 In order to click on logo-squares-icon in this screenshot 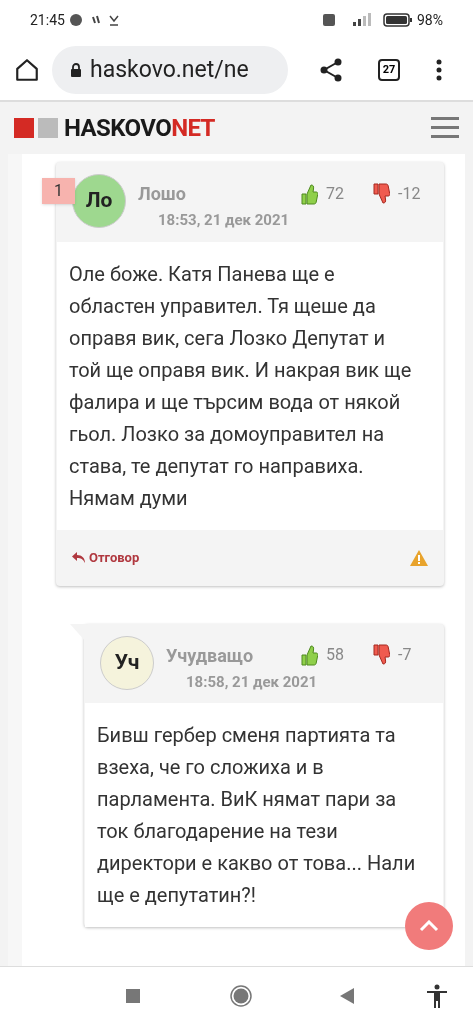, I will do `click(37, 128)`.